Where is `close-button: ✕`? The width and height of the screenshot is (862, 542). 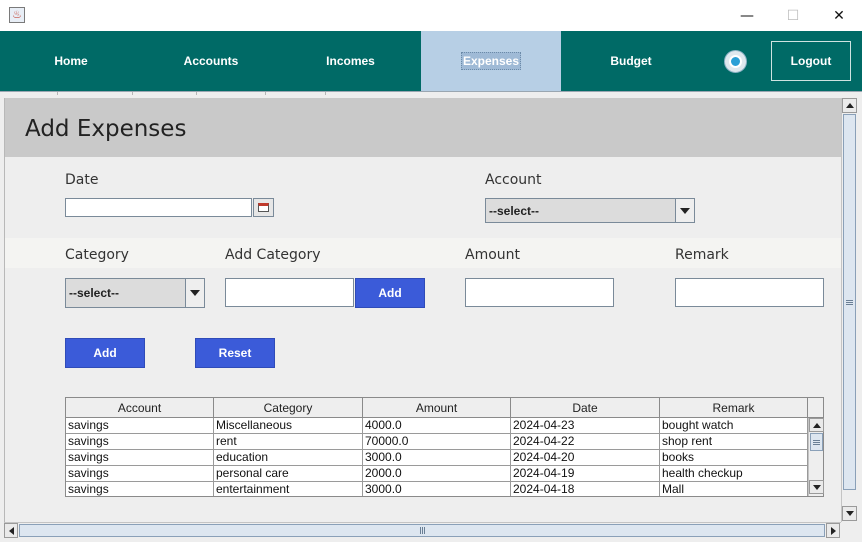
close-button: ✕ is located at coordinates (839, 15).